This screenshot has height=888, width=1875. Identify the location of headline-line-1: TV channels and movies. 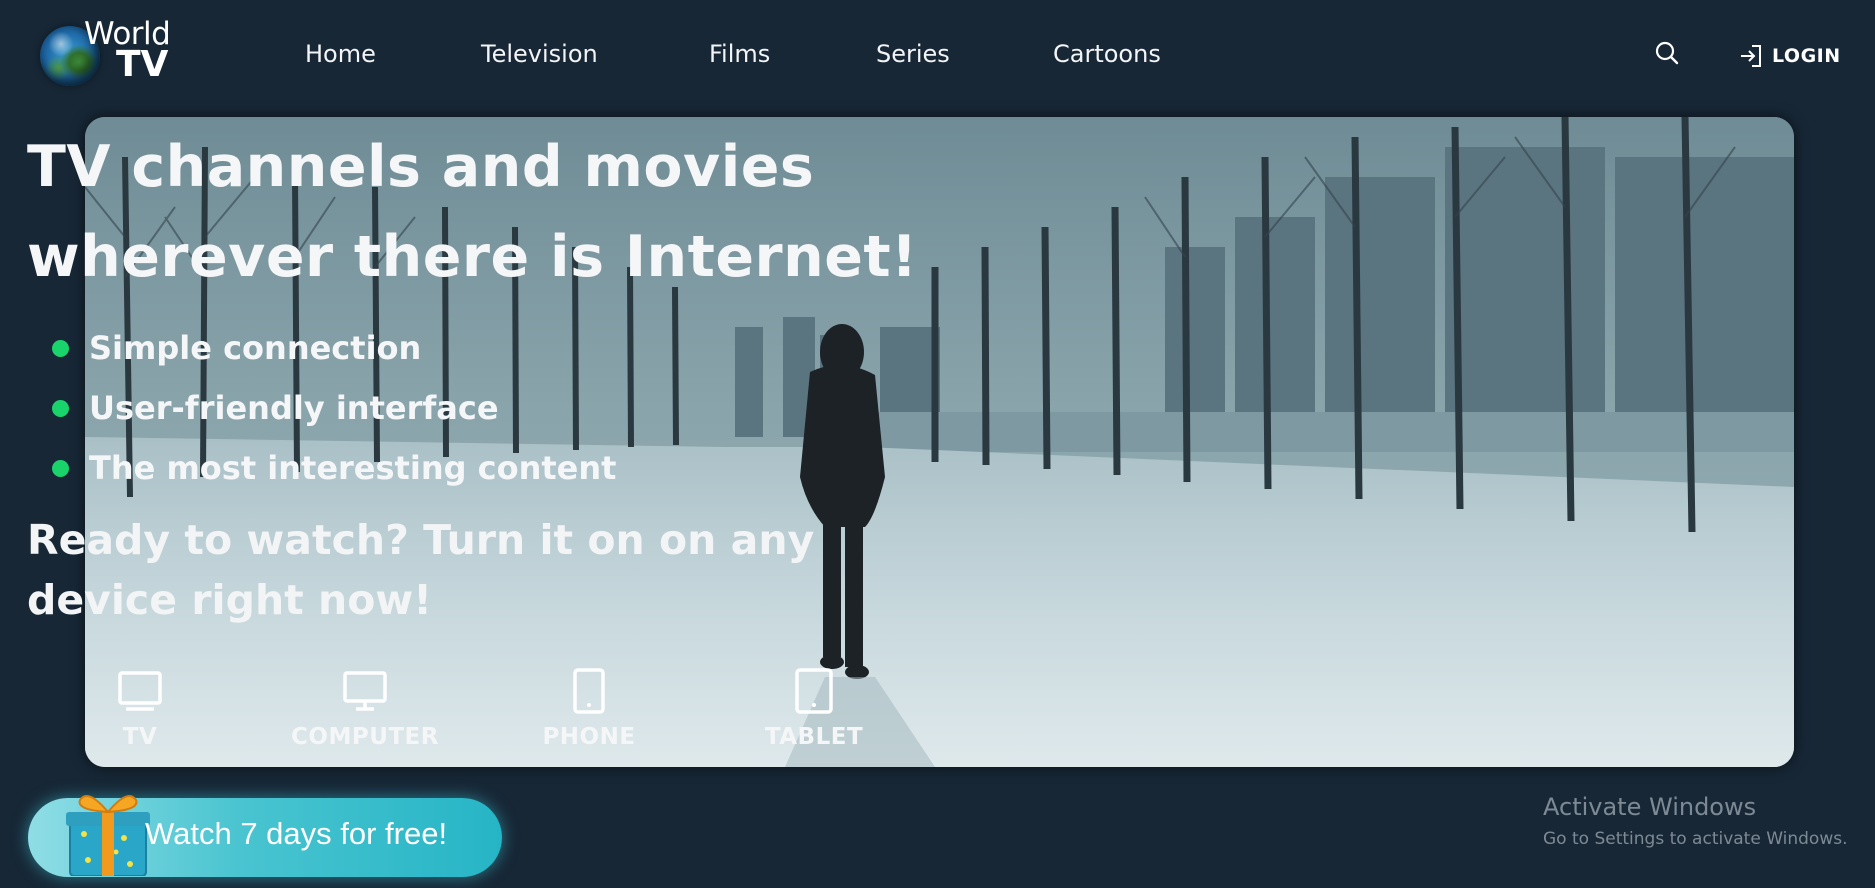
(421, 167).